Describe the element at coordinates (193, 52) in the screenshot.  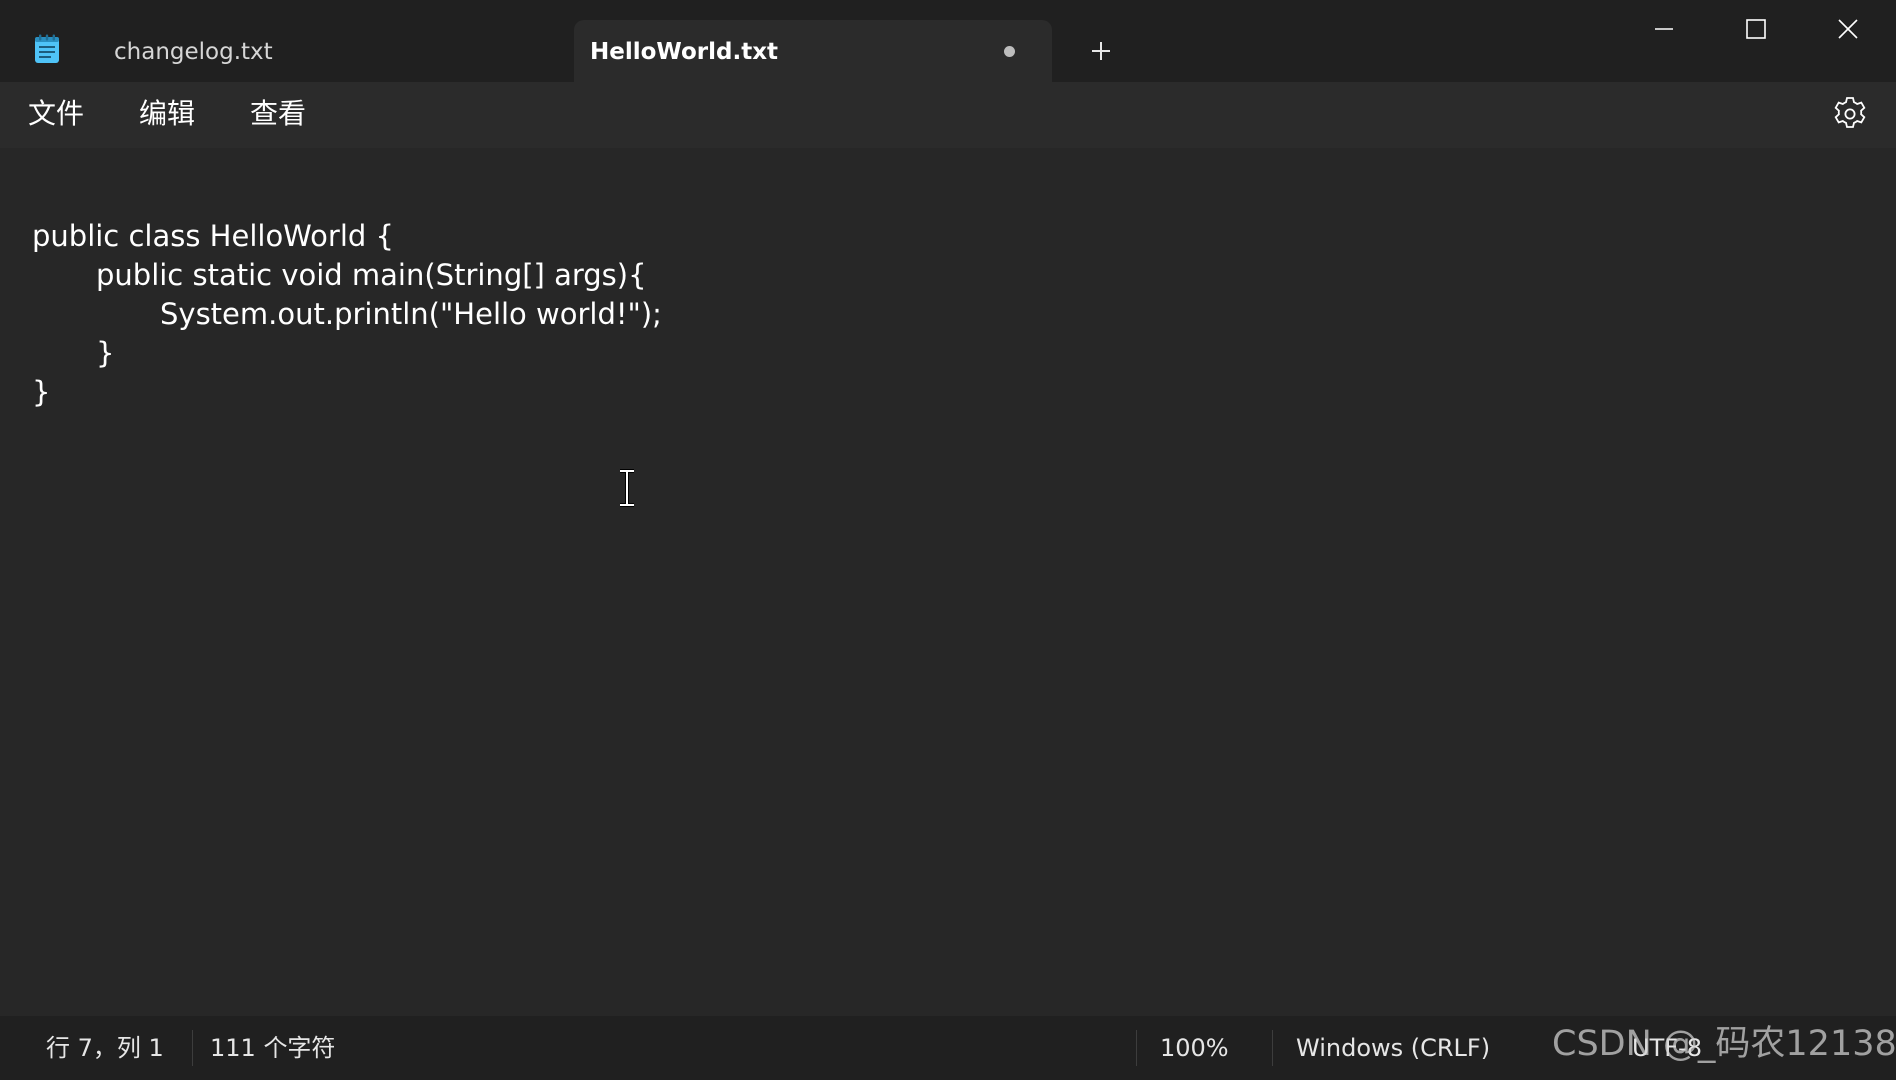
I see `tab-label: changelog.txt` at that location.